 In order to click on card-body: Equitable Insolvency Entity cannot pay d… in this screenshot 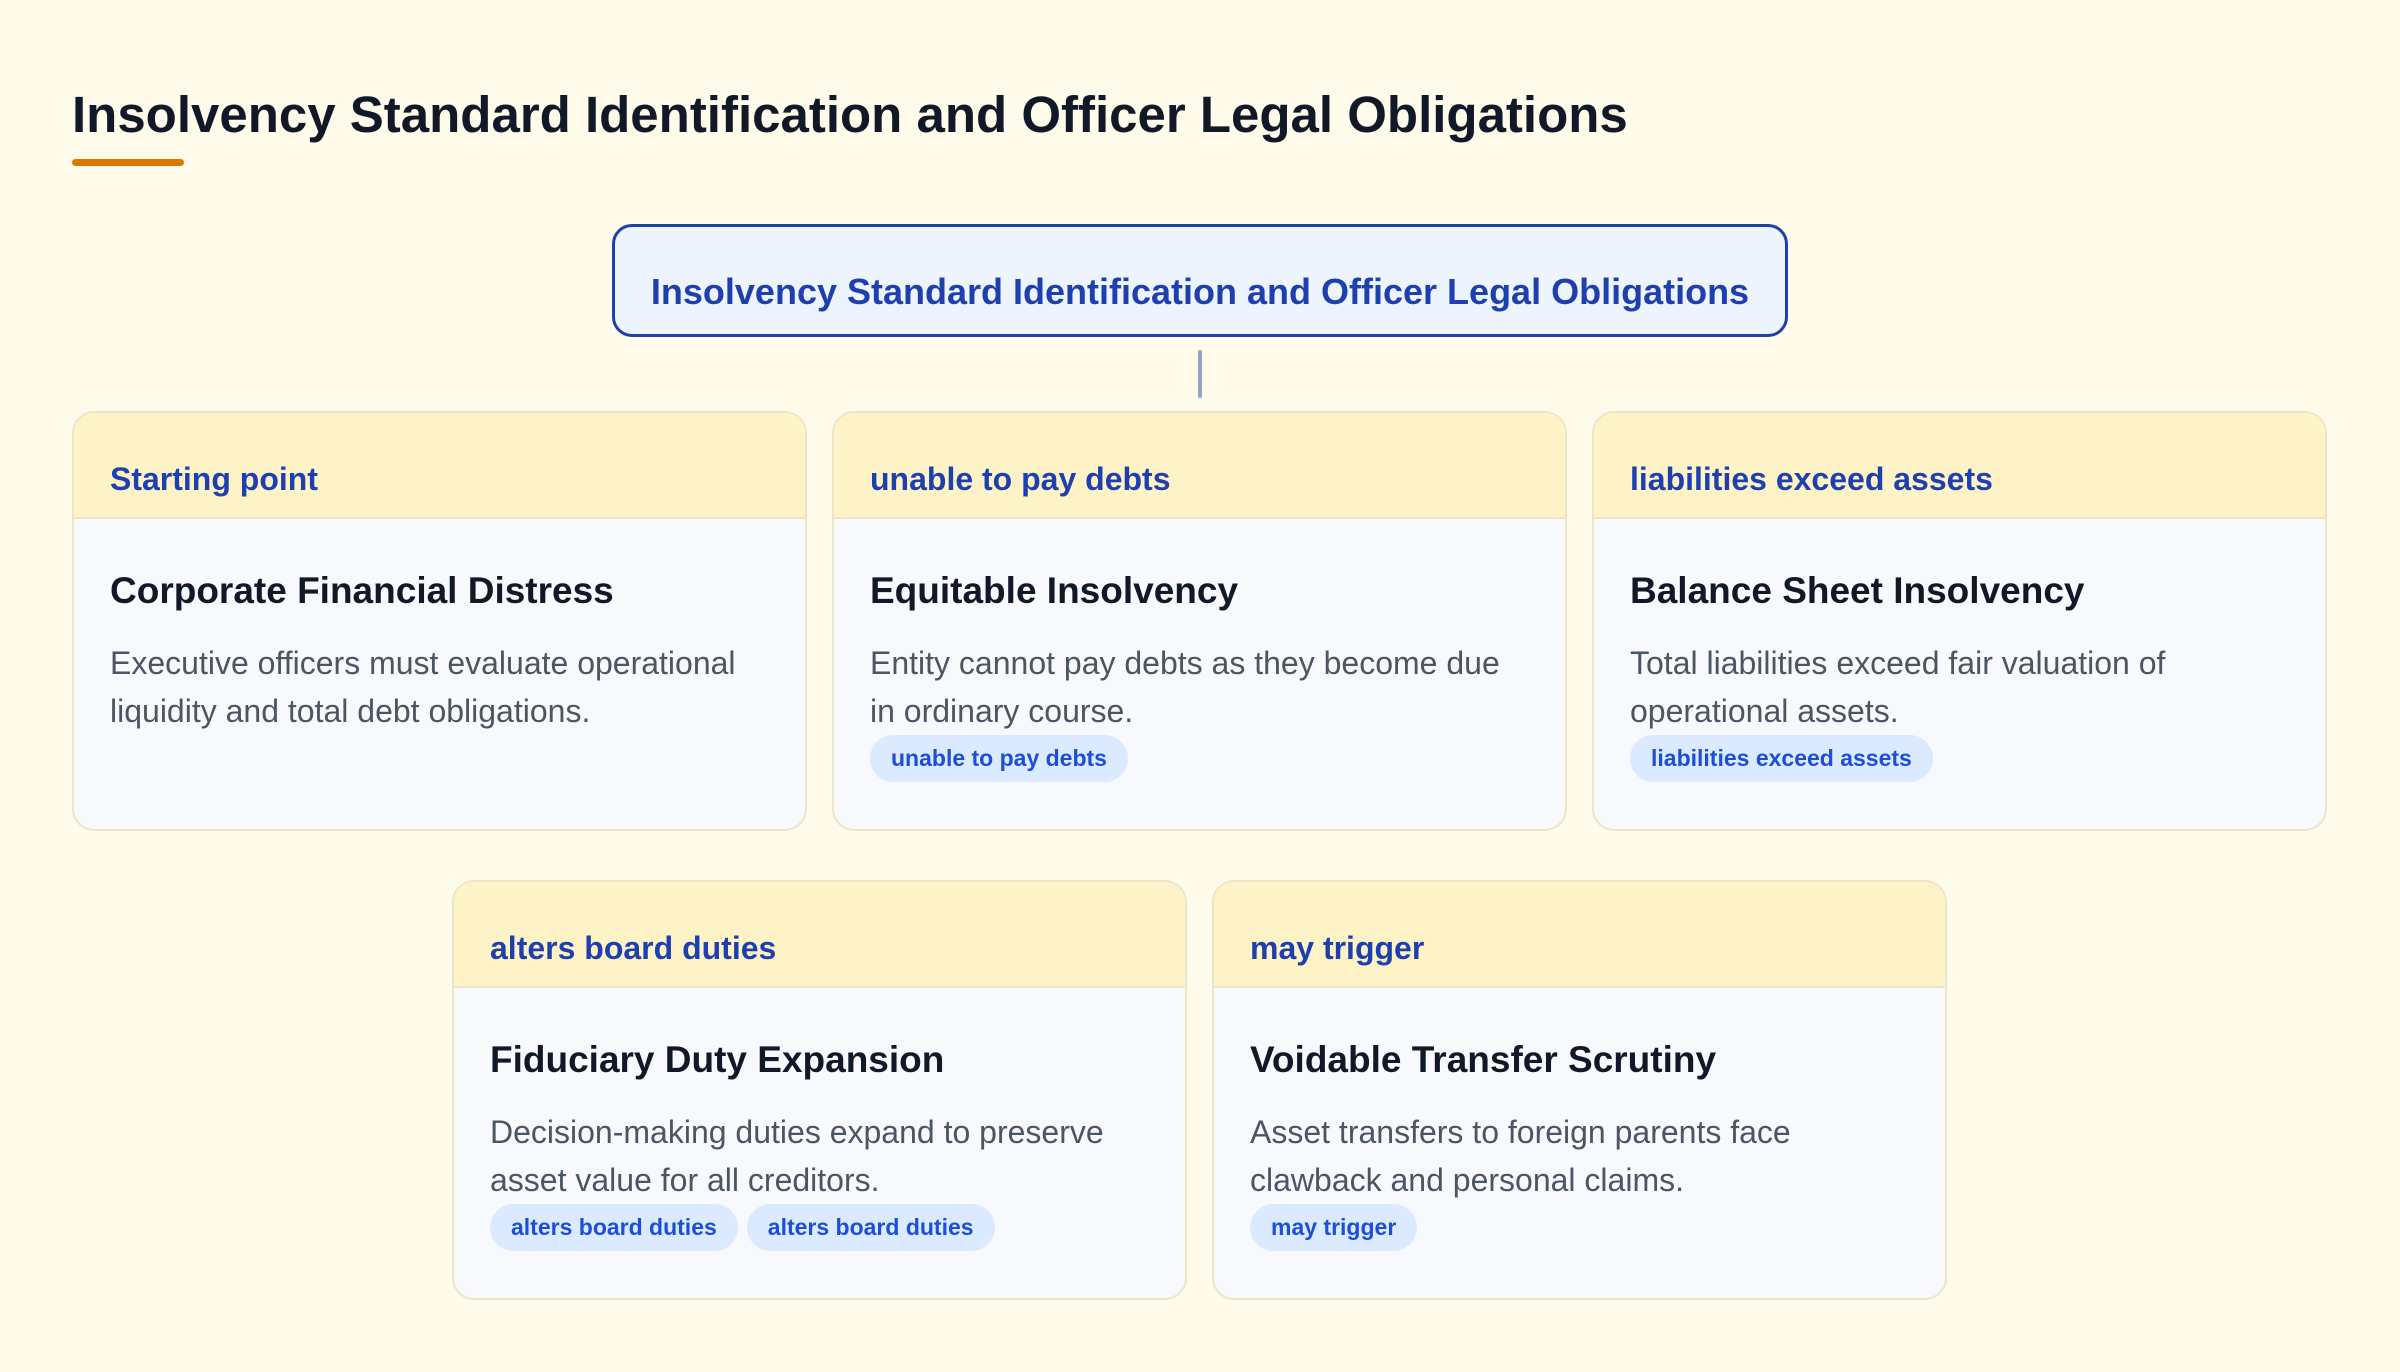, I will do `click(1199, 650)`.